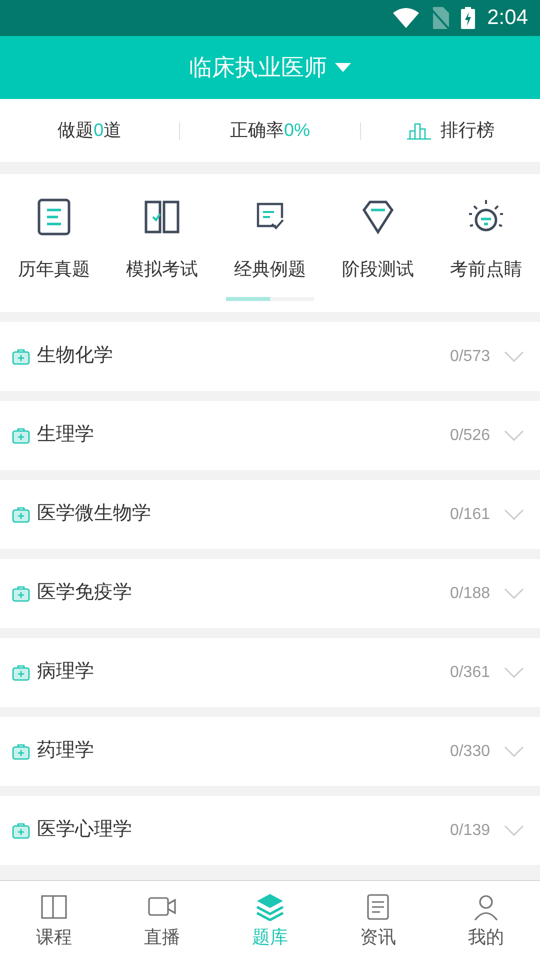 This screenshot has height=960, width=540. What do you see at coordinates (94, 514) in the screenshot?
I see `subject-name: 医学微生物学` at bounding box center [94, 514].